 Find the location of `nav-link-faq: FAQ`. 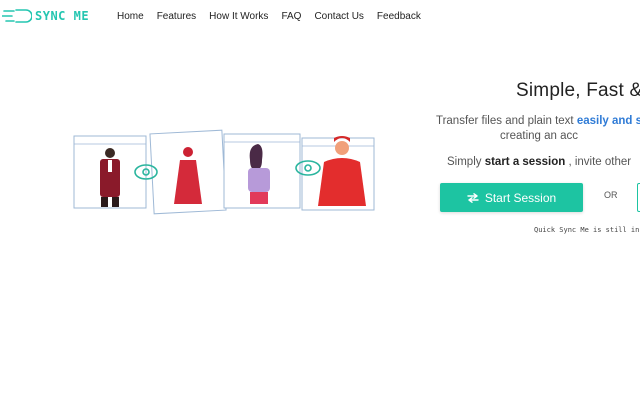

nav-link-faq: FAQ is located at coordinates (291, 16).